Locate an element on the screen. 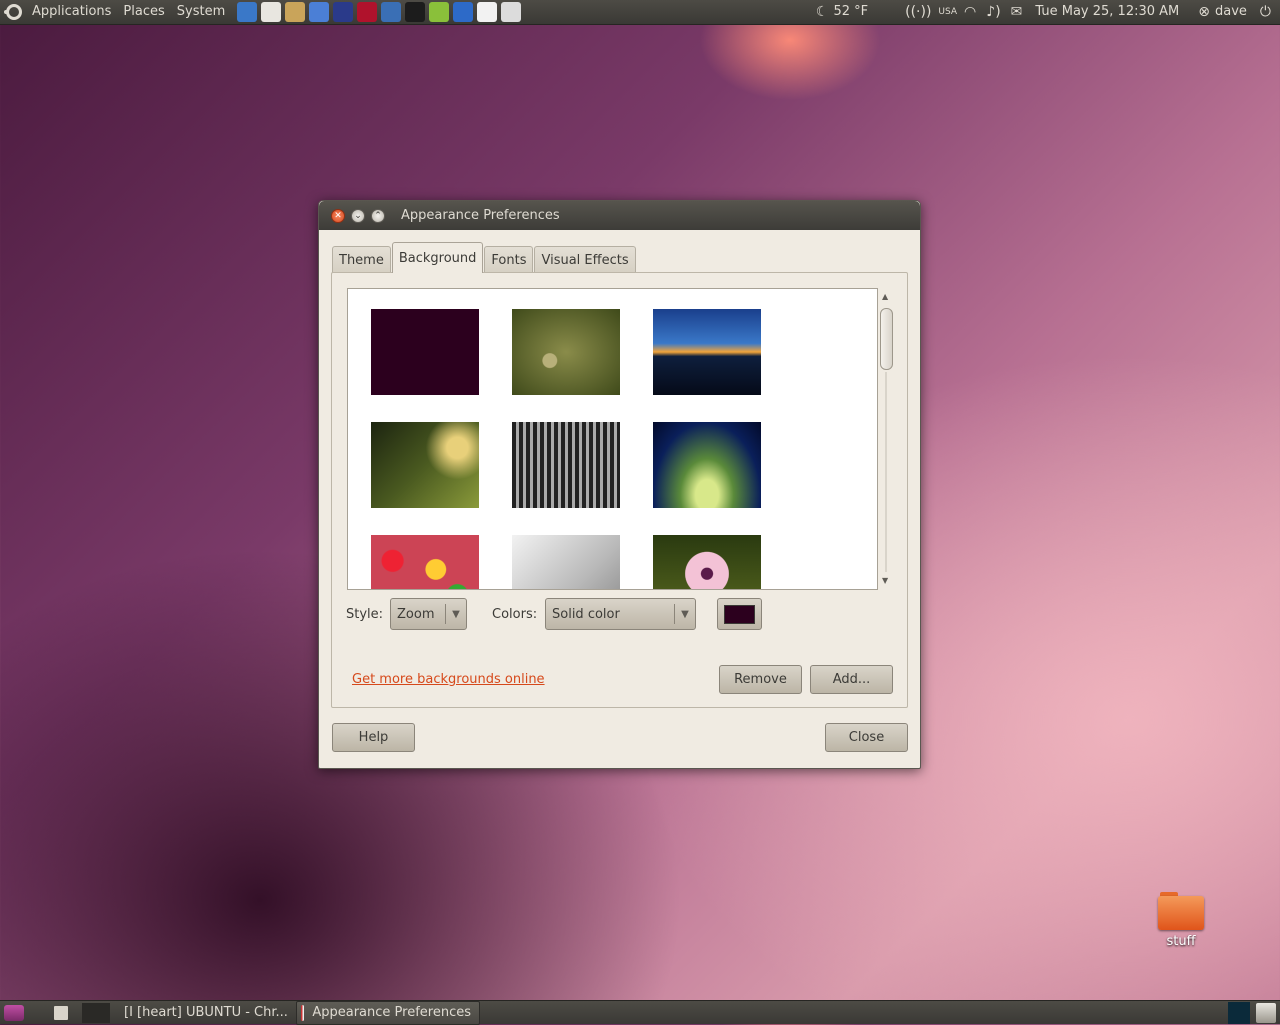  screen-icon is located at coordinates (463, 12).